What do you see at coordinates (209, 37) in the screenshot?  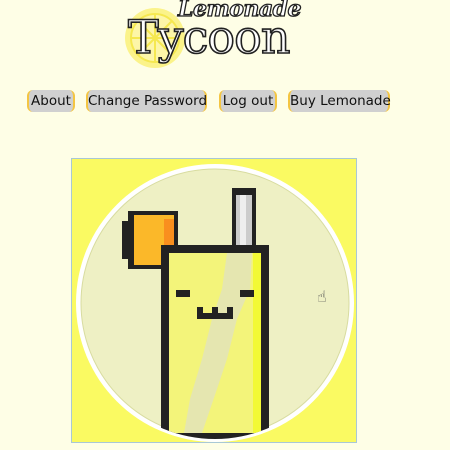 I see `logo-tycoon-text: Tycoon` at bounding box center [209, 37].